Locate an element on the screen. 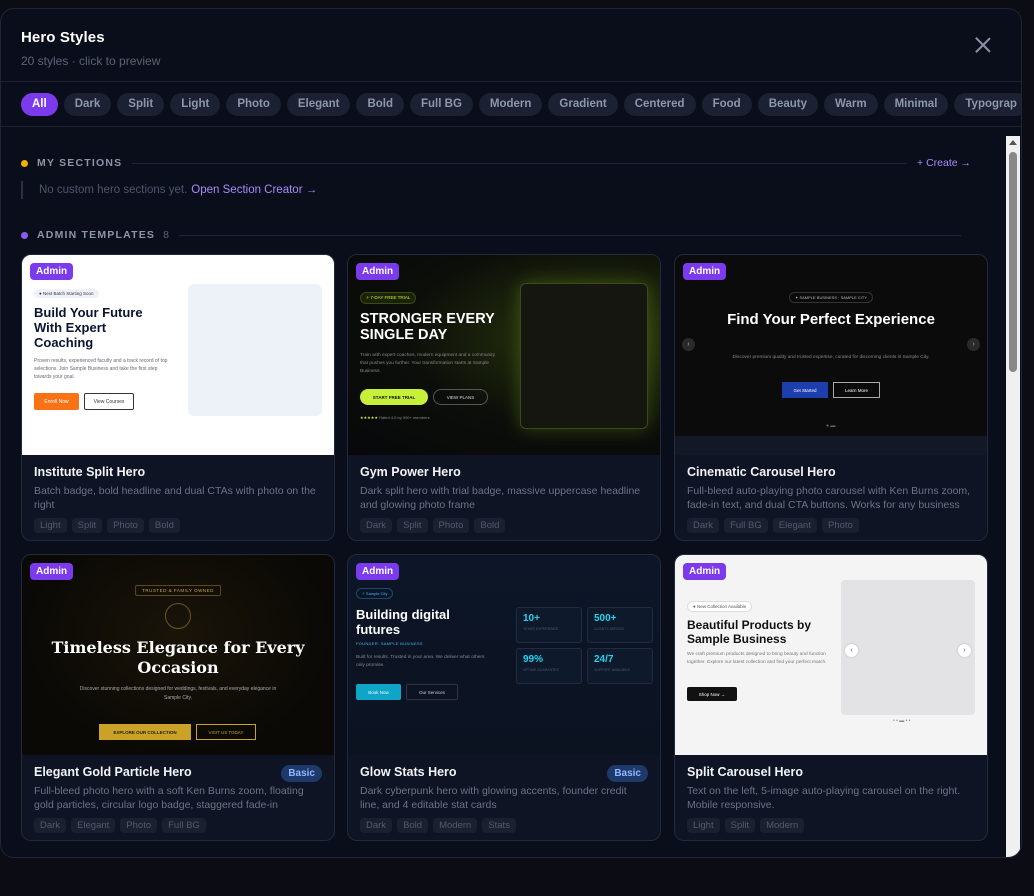 This screenshot has height=896, width=1034. my-sections-dot is located at coordinates (24, 163).